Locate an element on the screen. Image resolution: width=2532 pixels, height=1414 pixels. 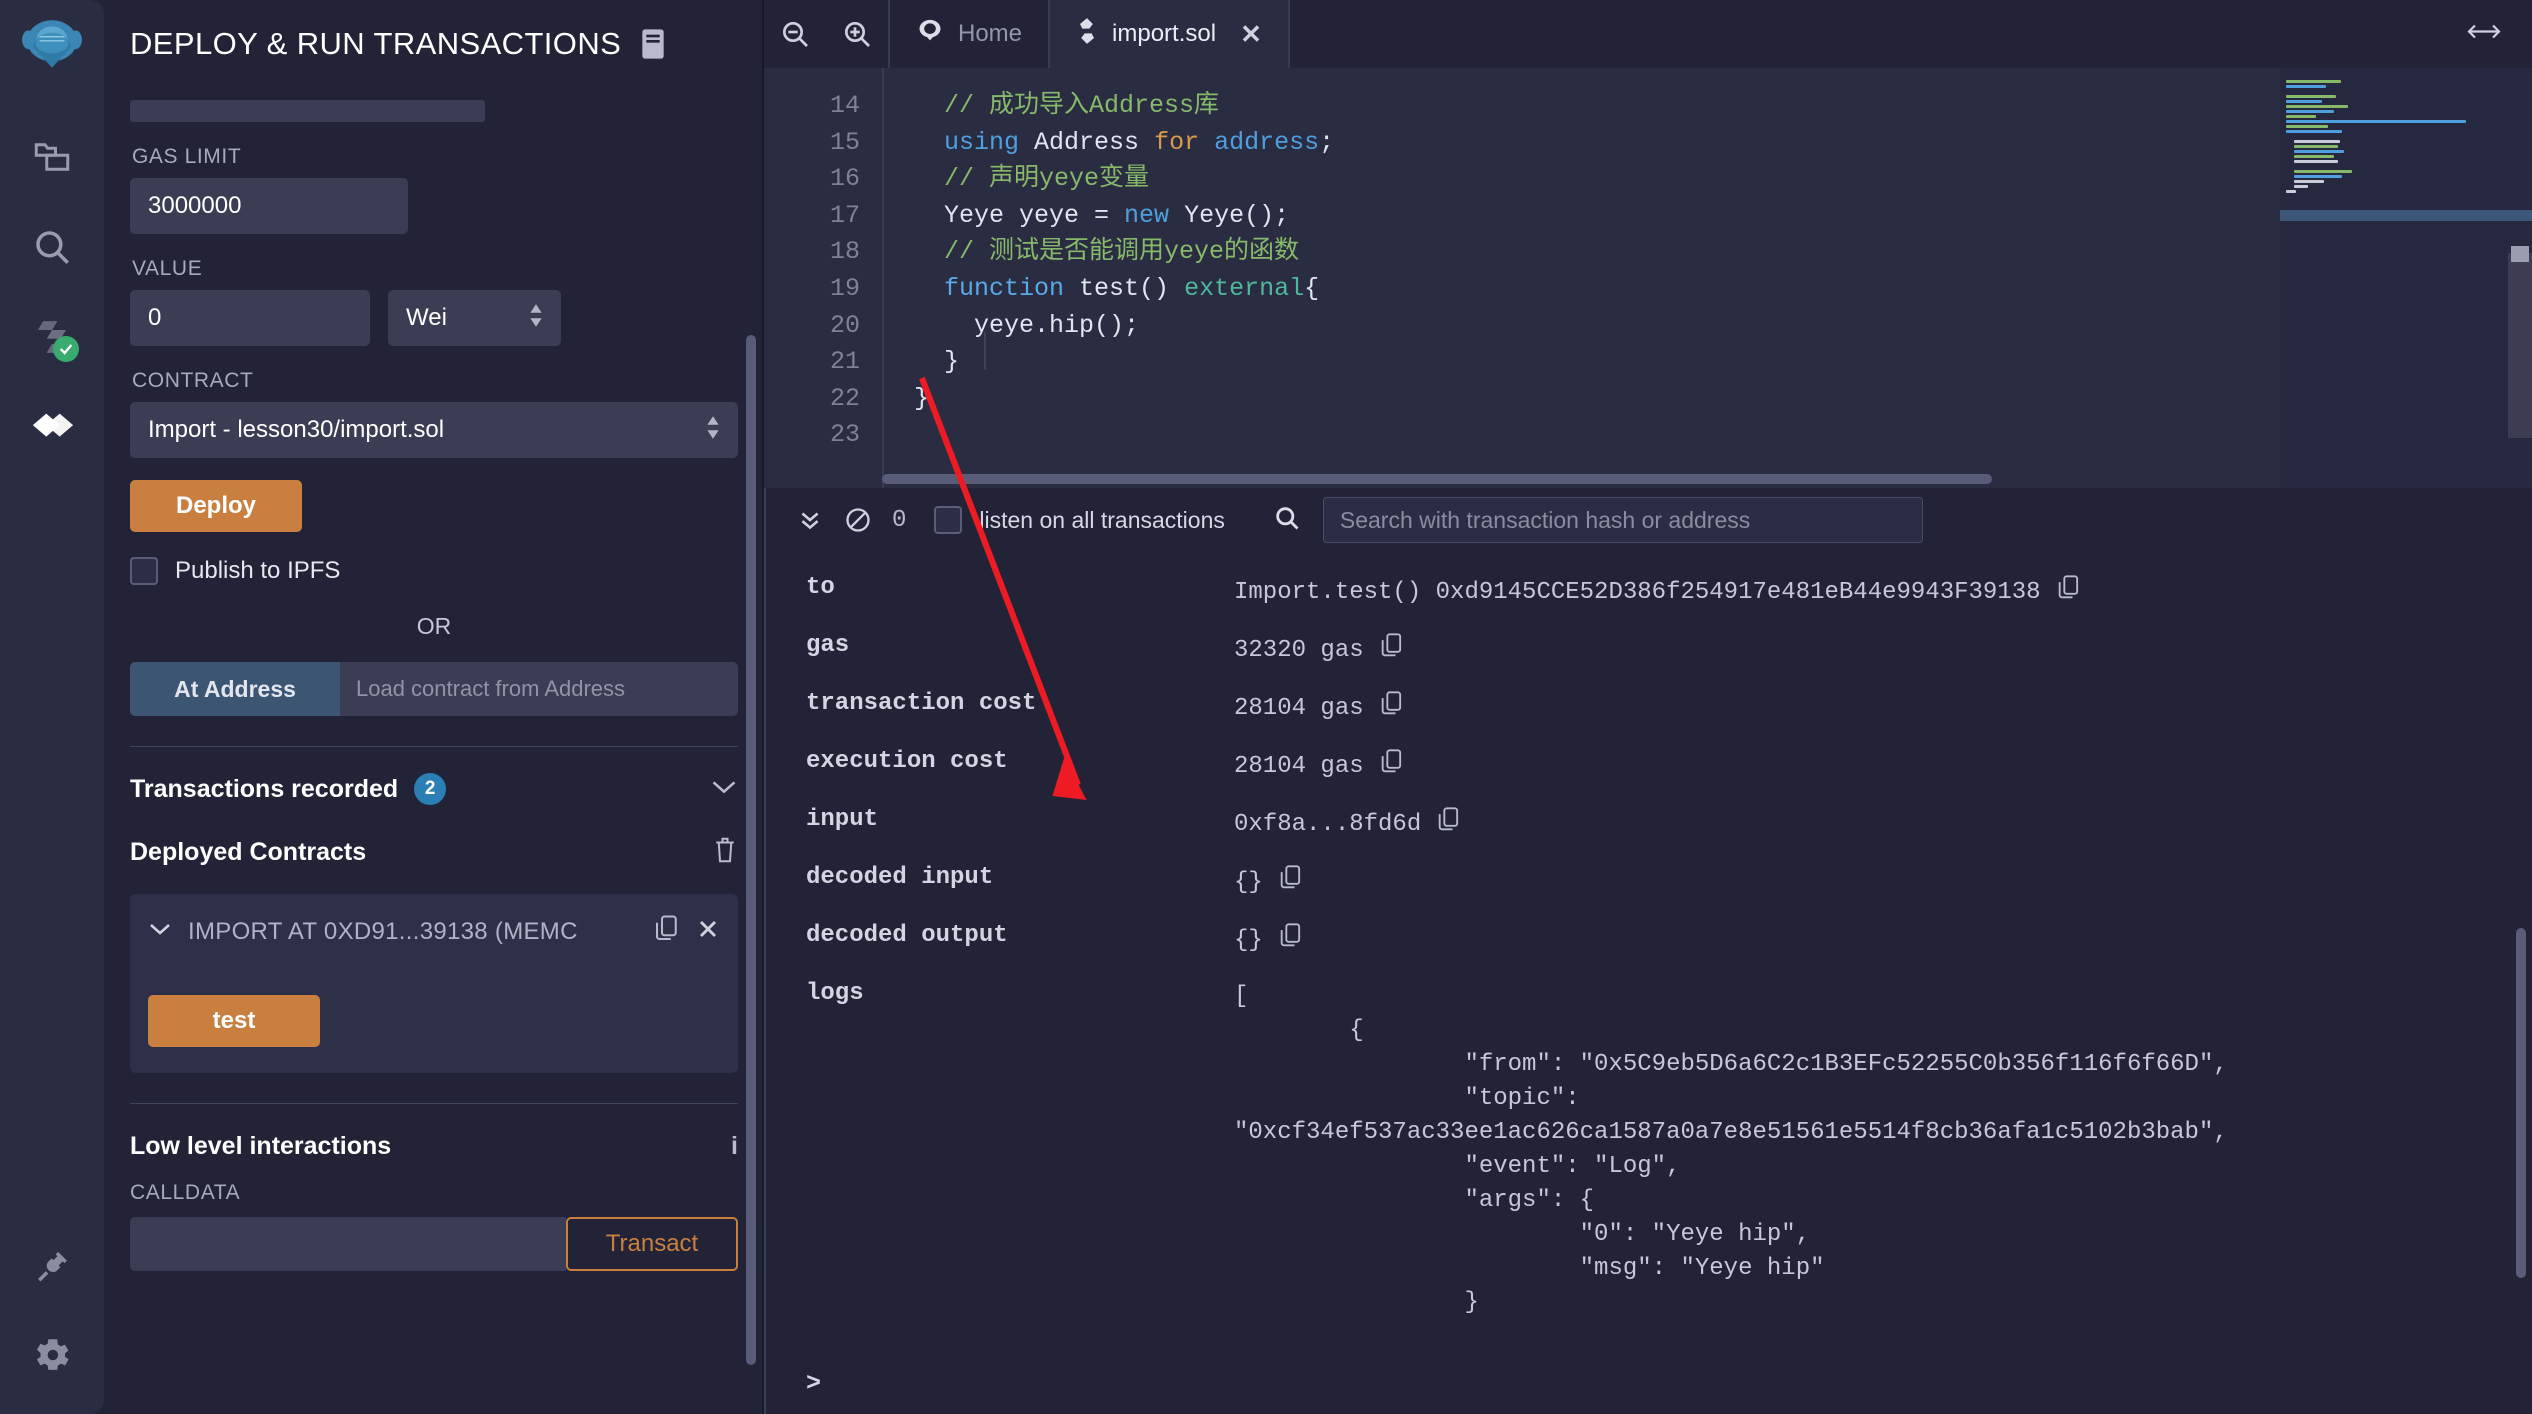
editor-horizontal-scrollbar is located at coordinates (1437, 479).